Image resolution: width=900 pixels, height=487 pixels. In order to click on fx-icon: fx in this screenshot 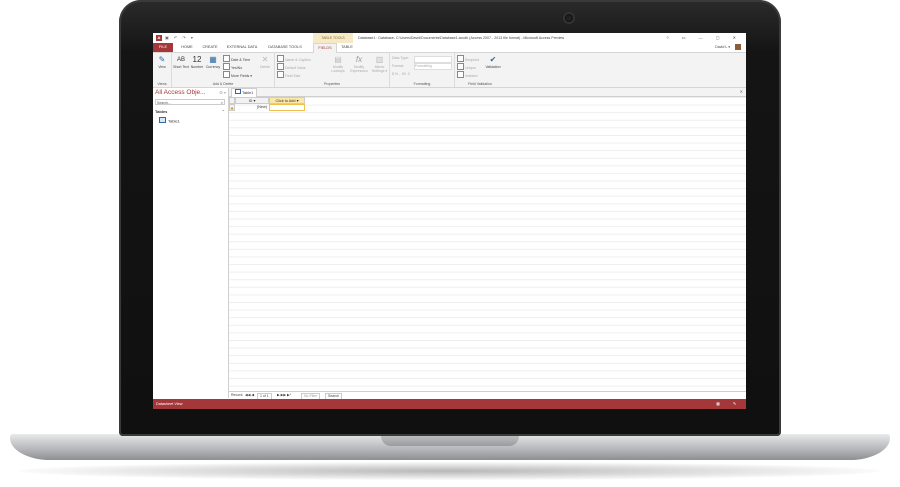, I will do `click(359, 59)`.